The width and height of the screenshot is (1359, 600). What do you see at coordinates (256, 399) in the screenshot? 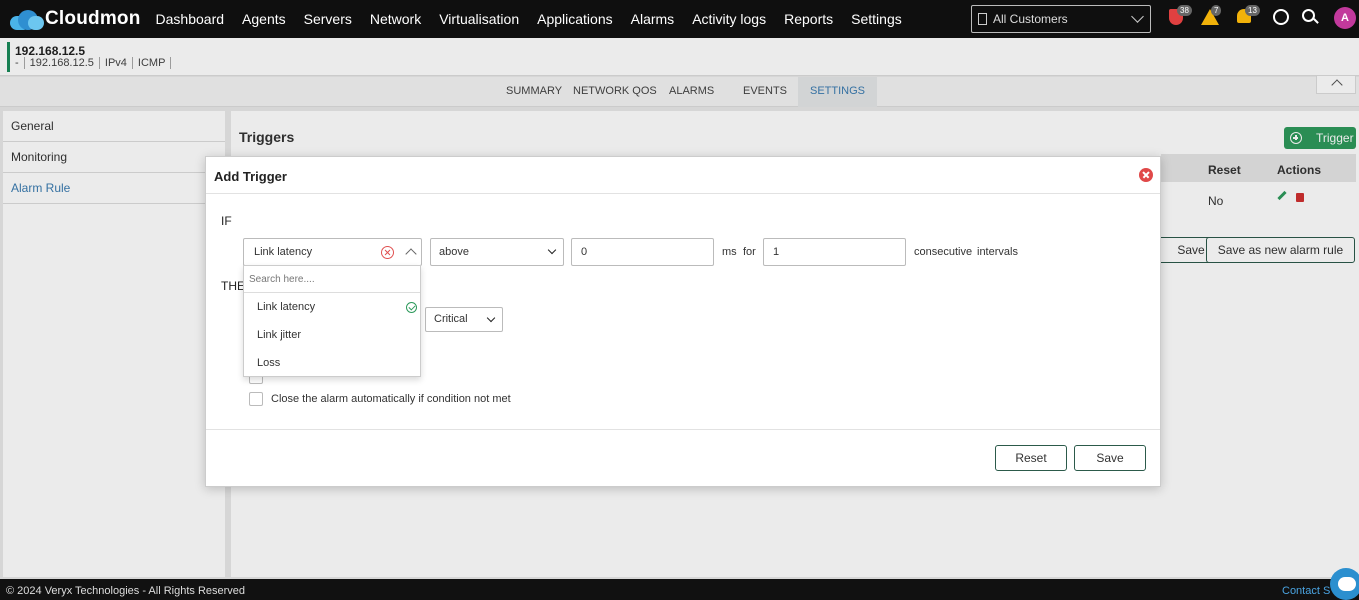
I see `auto-close-checkbox` at bounding box center [256, 399].